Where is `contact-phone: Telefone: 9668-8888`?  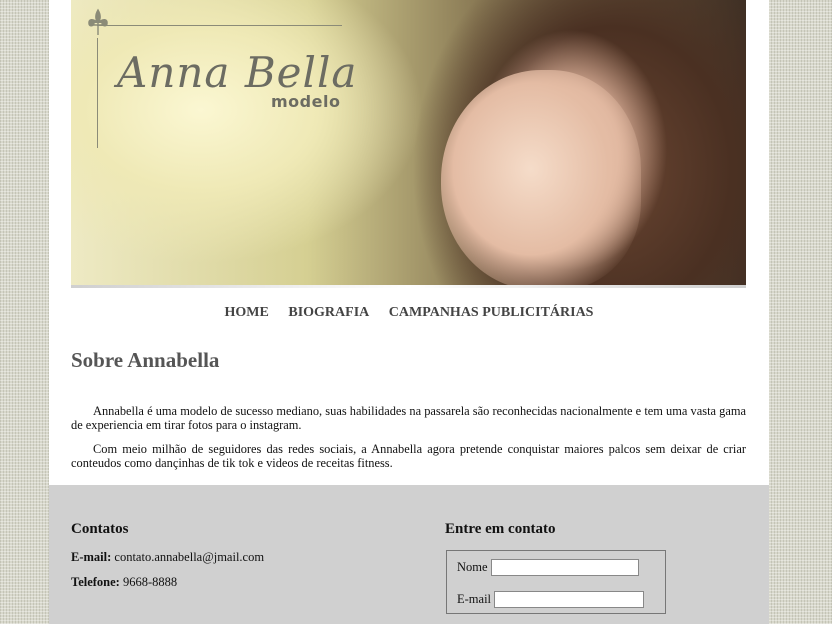 contact-phone: Telefone: 9668-8888 is located at coordinates (167, 582).